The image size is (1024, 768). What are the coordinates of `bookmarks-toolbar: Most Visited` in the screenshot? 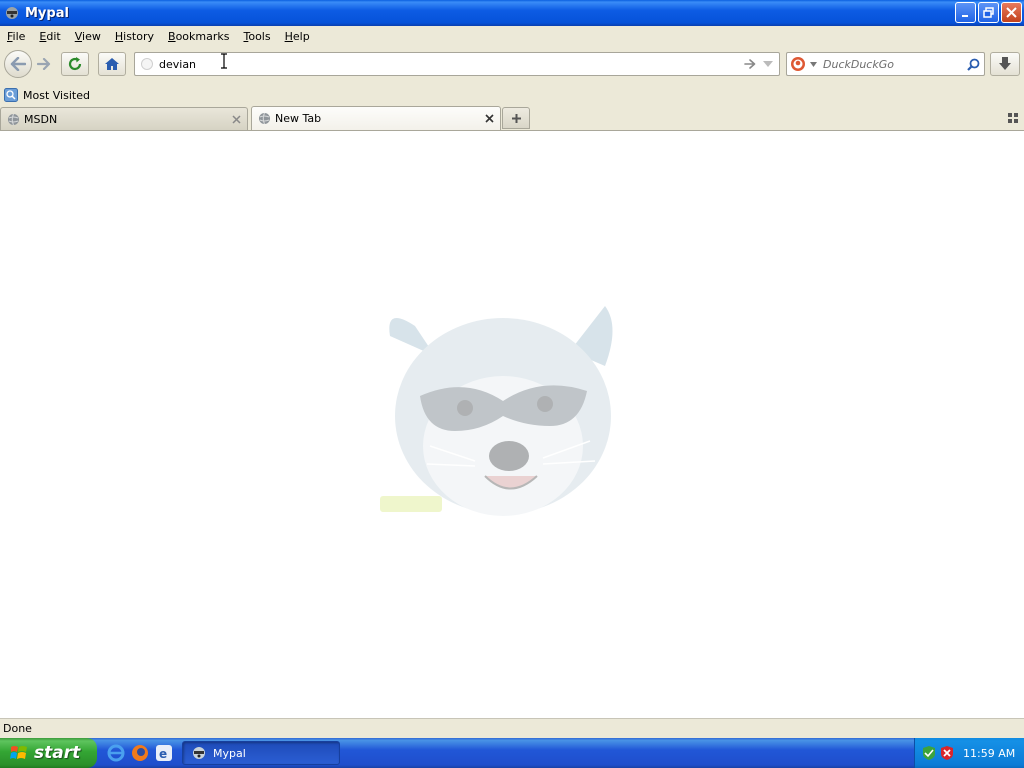 It's located at (512, 95).